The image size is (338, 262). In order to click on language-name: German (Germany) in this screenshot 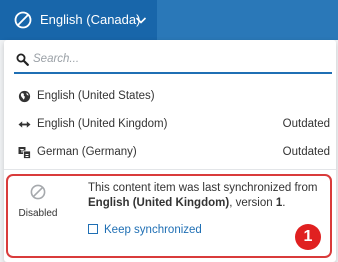, I will do `click(87, 152)`.